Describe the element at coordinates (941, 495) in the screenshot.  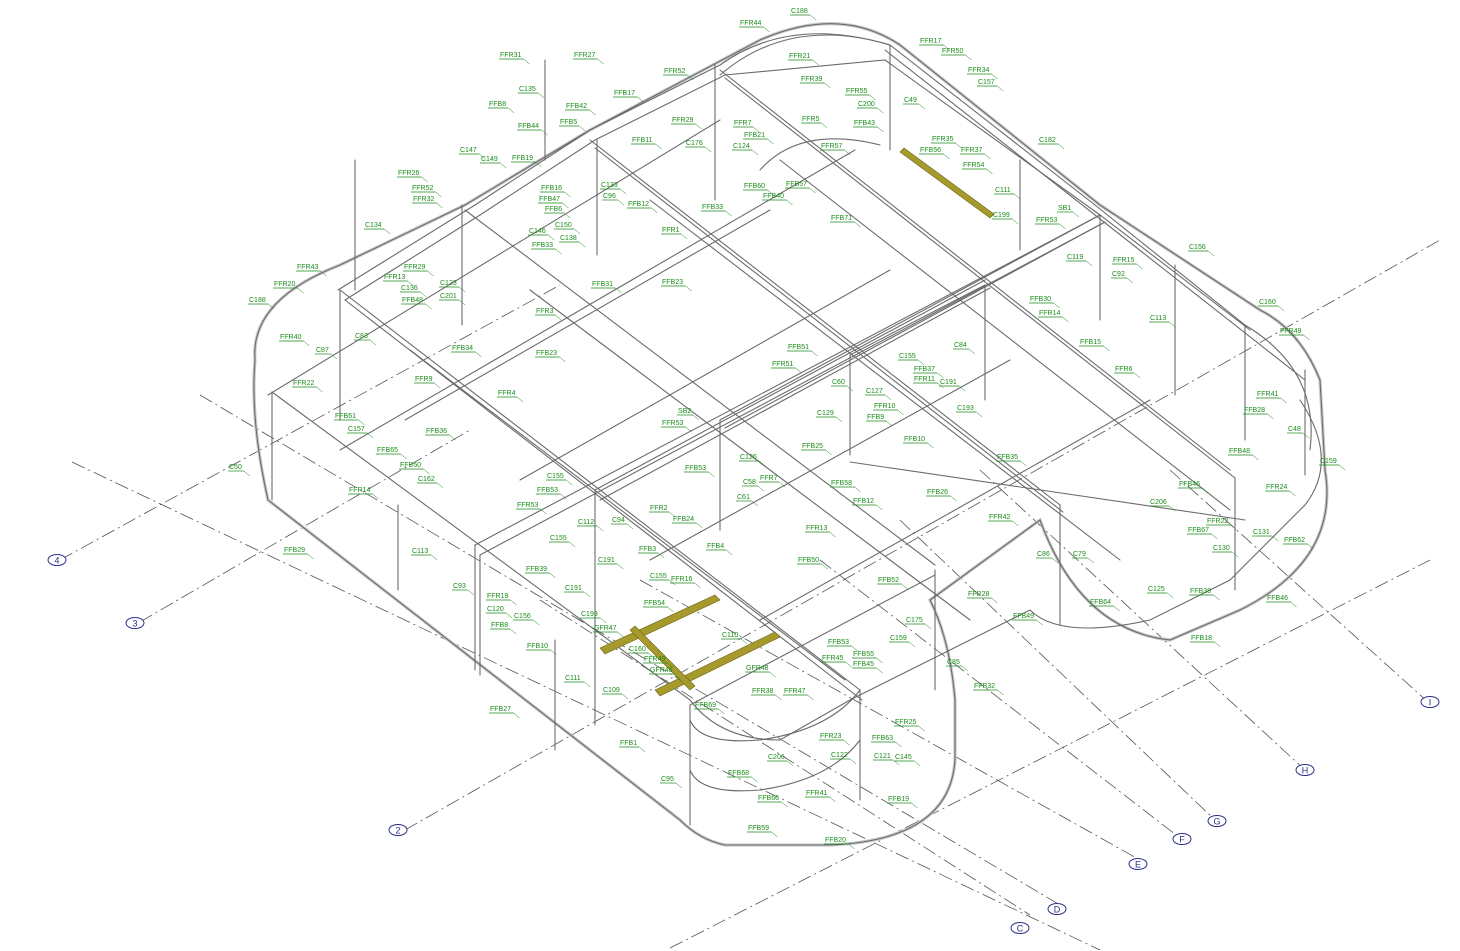
I see `member-tag: FFB26` at that location.